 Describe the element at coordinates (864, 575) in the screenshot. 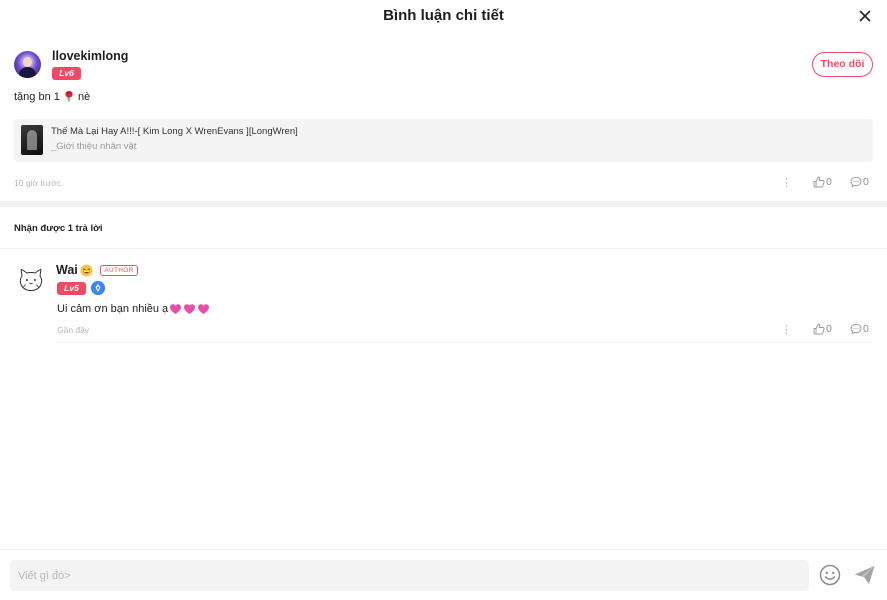

I see `send-icon` at that location.